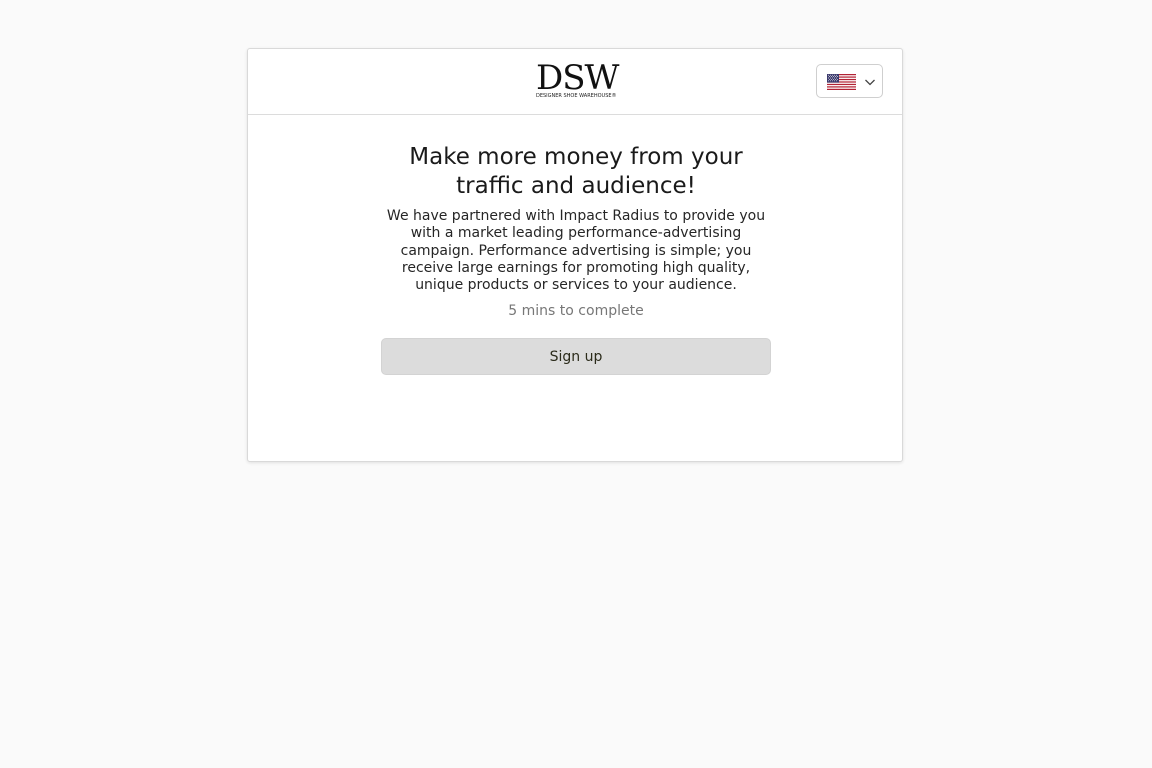 This screenshot has height=768, width=1152. Describe the element at coordinates (576, 311) in the screenshot. I see `duration-text: 5 mins to complete` at that location.